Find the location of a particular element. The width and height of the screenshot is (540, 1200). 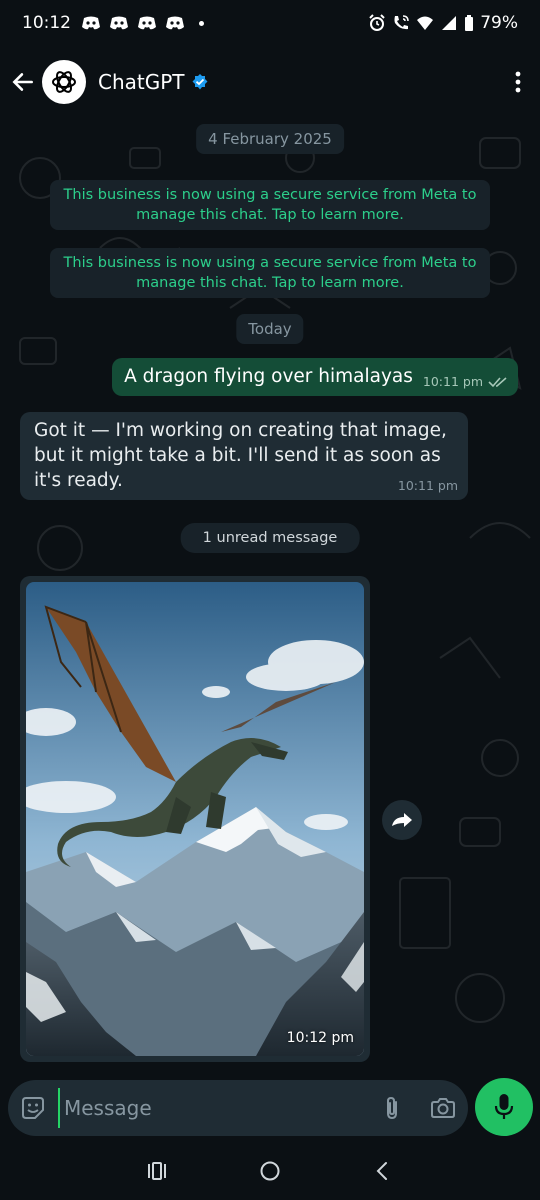

chat-header: ChatGPT is located at coordinates (270, 82).